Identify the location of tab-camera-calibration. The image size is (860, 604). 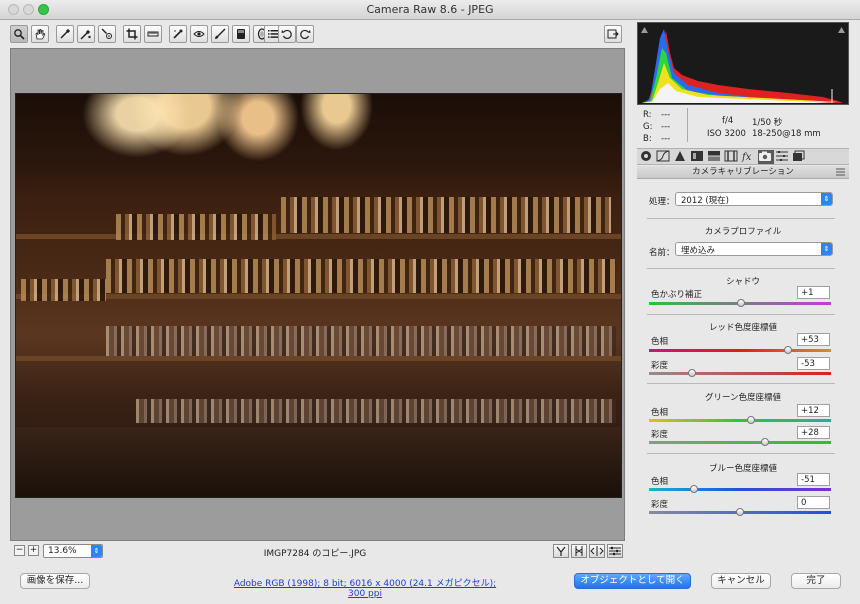
(766, 157).